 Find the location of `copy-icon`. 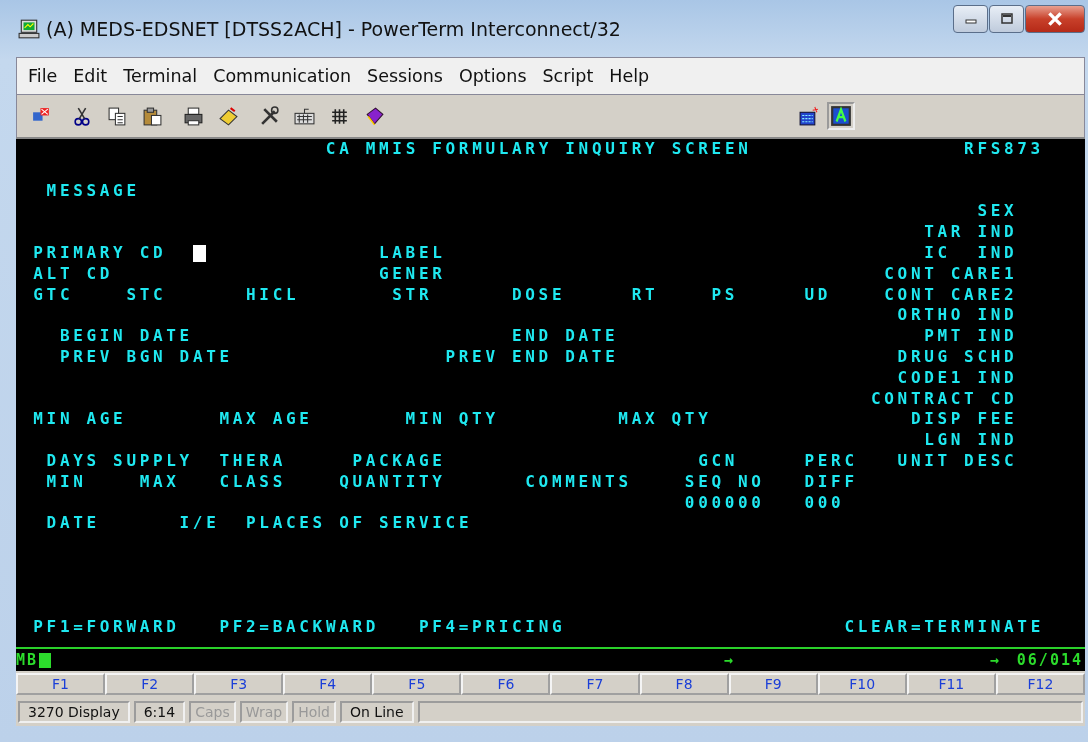

copy-icon is located at coordinates (117, 116).